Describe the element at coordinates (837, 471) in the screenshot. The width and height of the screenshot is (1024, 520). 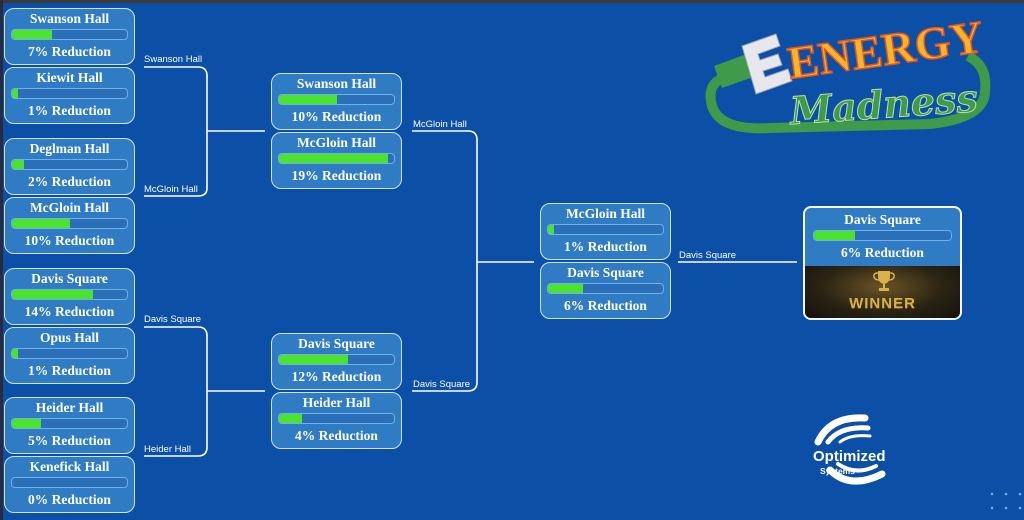
I see `sponsor-subname: Systems` at that location.